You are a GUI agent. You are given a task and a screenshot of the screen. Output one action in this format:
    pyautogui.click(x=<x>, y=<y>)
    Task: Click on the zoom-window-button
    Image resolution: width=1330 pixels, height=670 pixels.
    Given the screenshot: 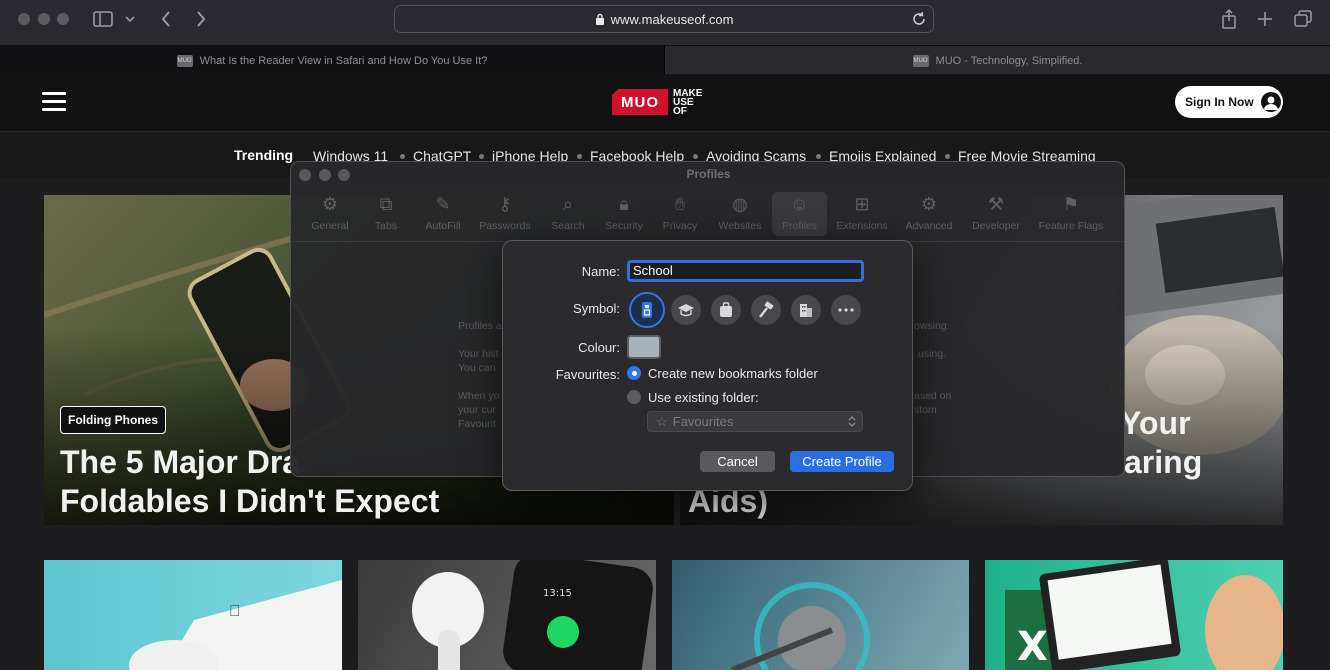 What is the action you would take?
    pyautogui.click(x=63, y=19)
    